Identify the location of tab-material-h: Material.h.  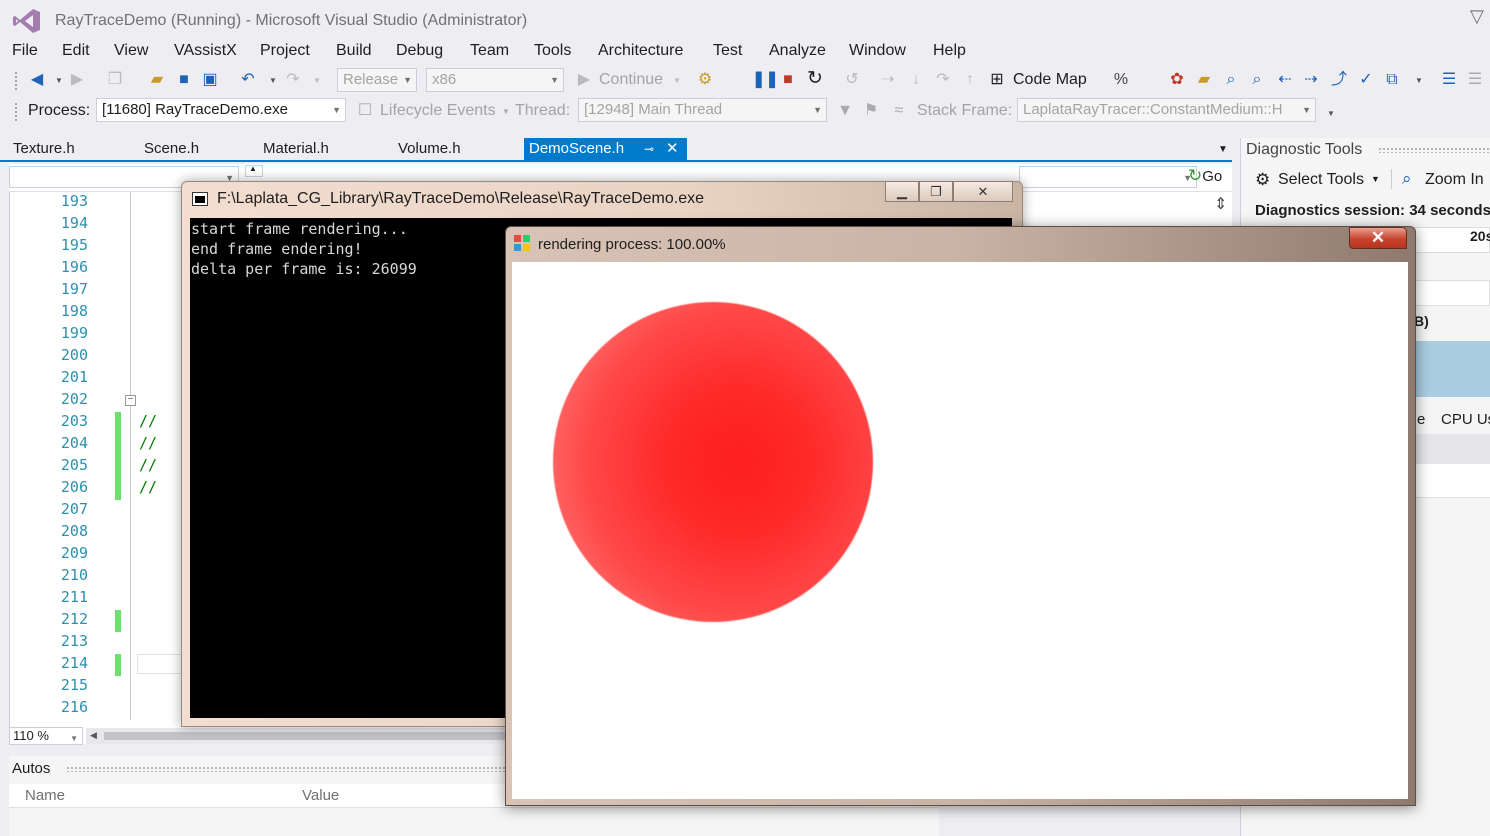
(296, 149).